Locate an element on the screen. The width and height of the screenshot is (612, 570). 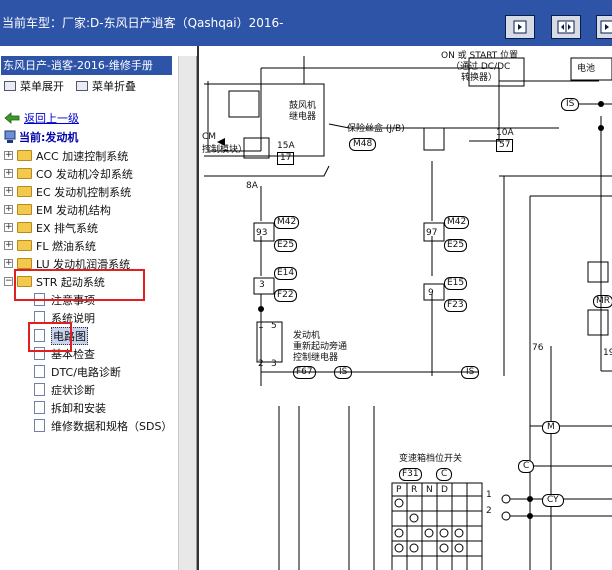
tree-item-label: EM 发动机结构 is located at coordinates (73, 210).